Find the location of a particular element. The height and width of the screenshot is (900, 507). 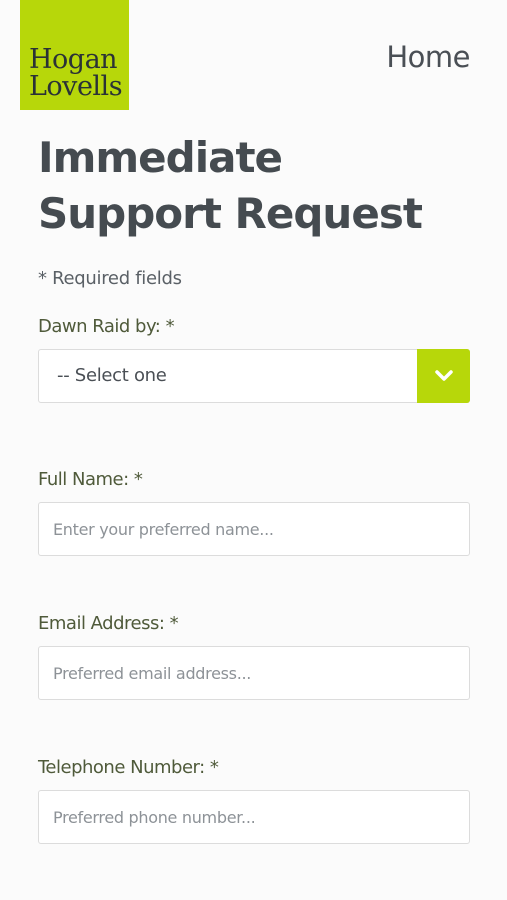

logo-line-1: Hogan is located at coordinates (73, 59).